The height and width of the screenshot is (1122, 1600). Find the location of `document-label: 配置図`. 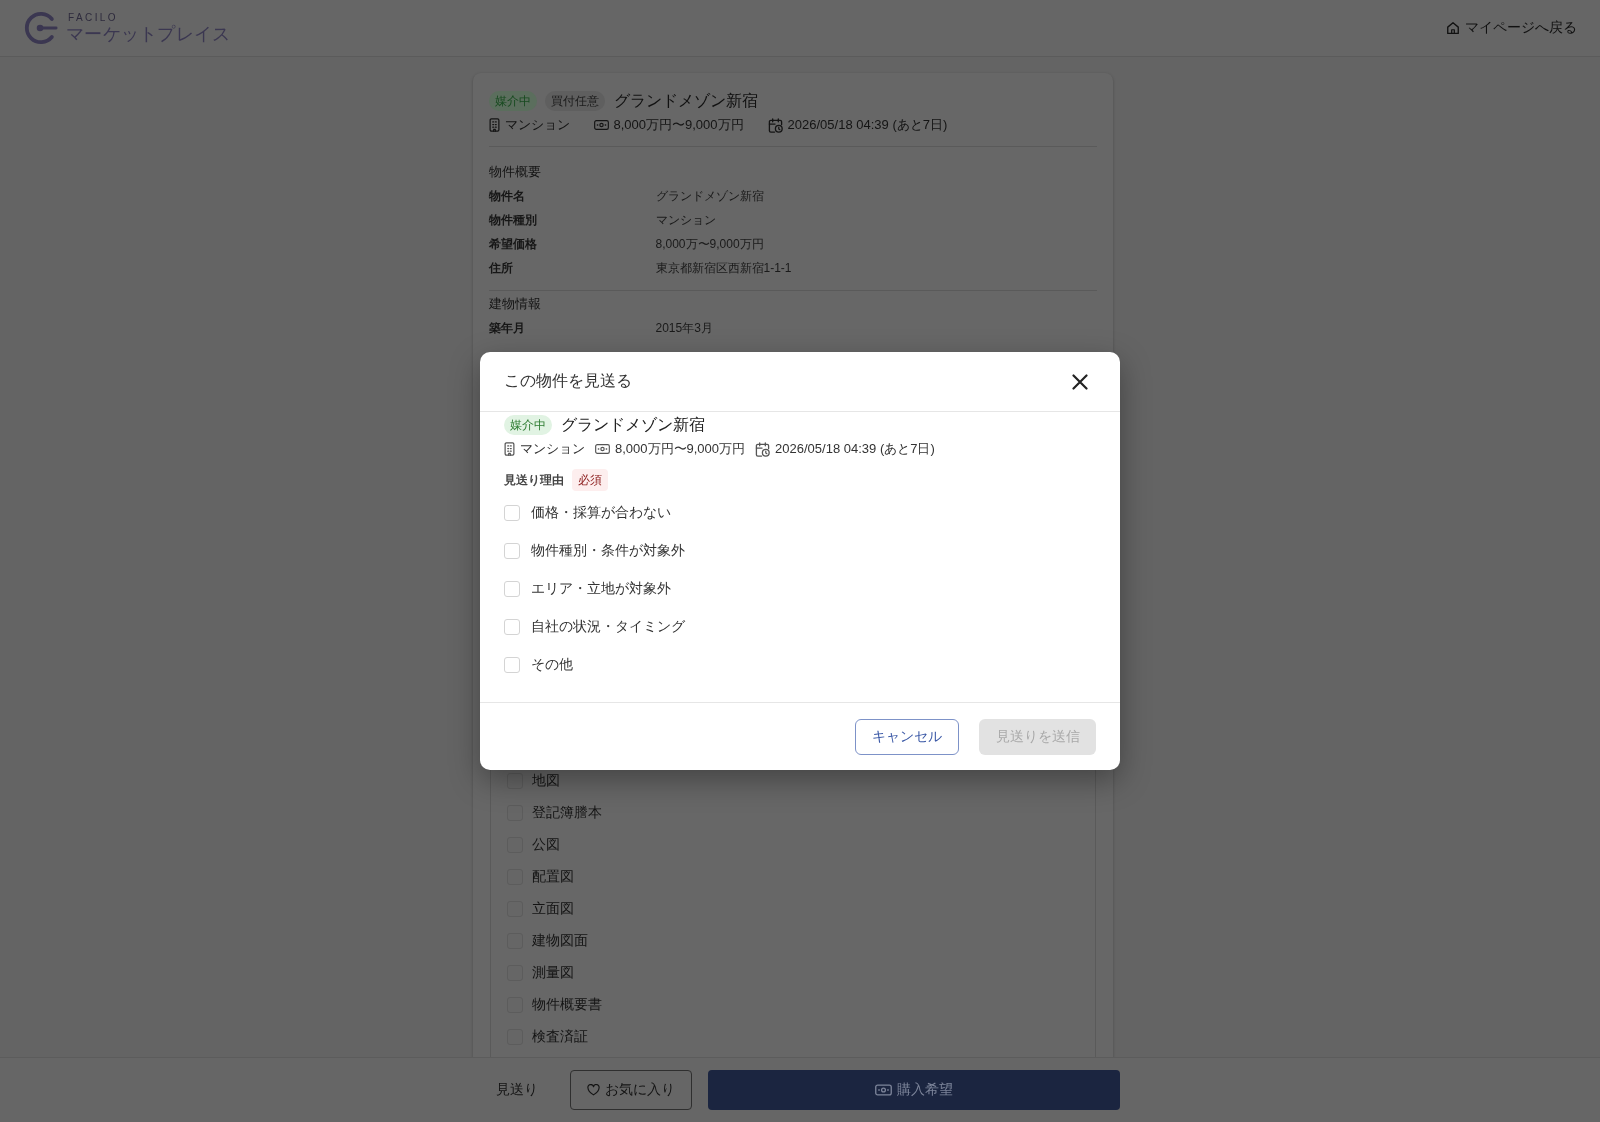

document-label: 配置図 is located at coordinates (552, 877).